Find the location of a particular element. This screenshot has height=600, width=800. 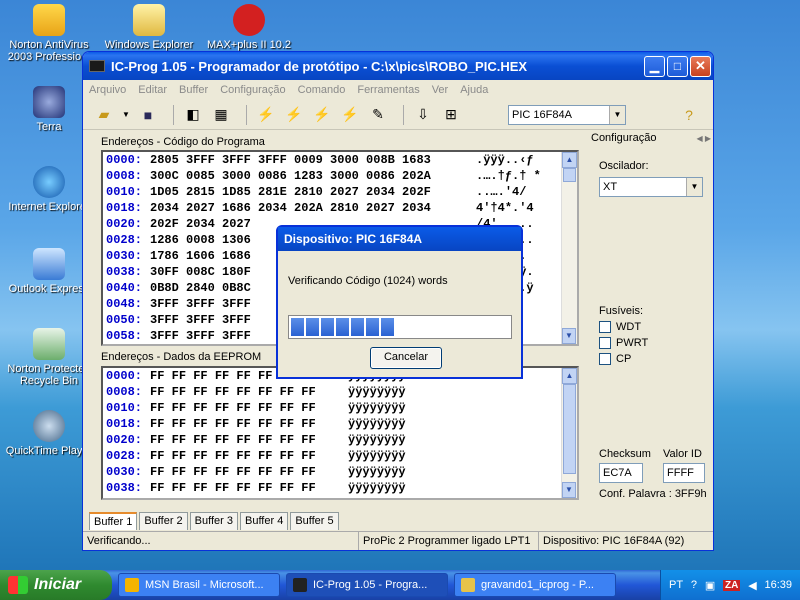

fuse-wdt: WDT is located at coordinates (620, 327).